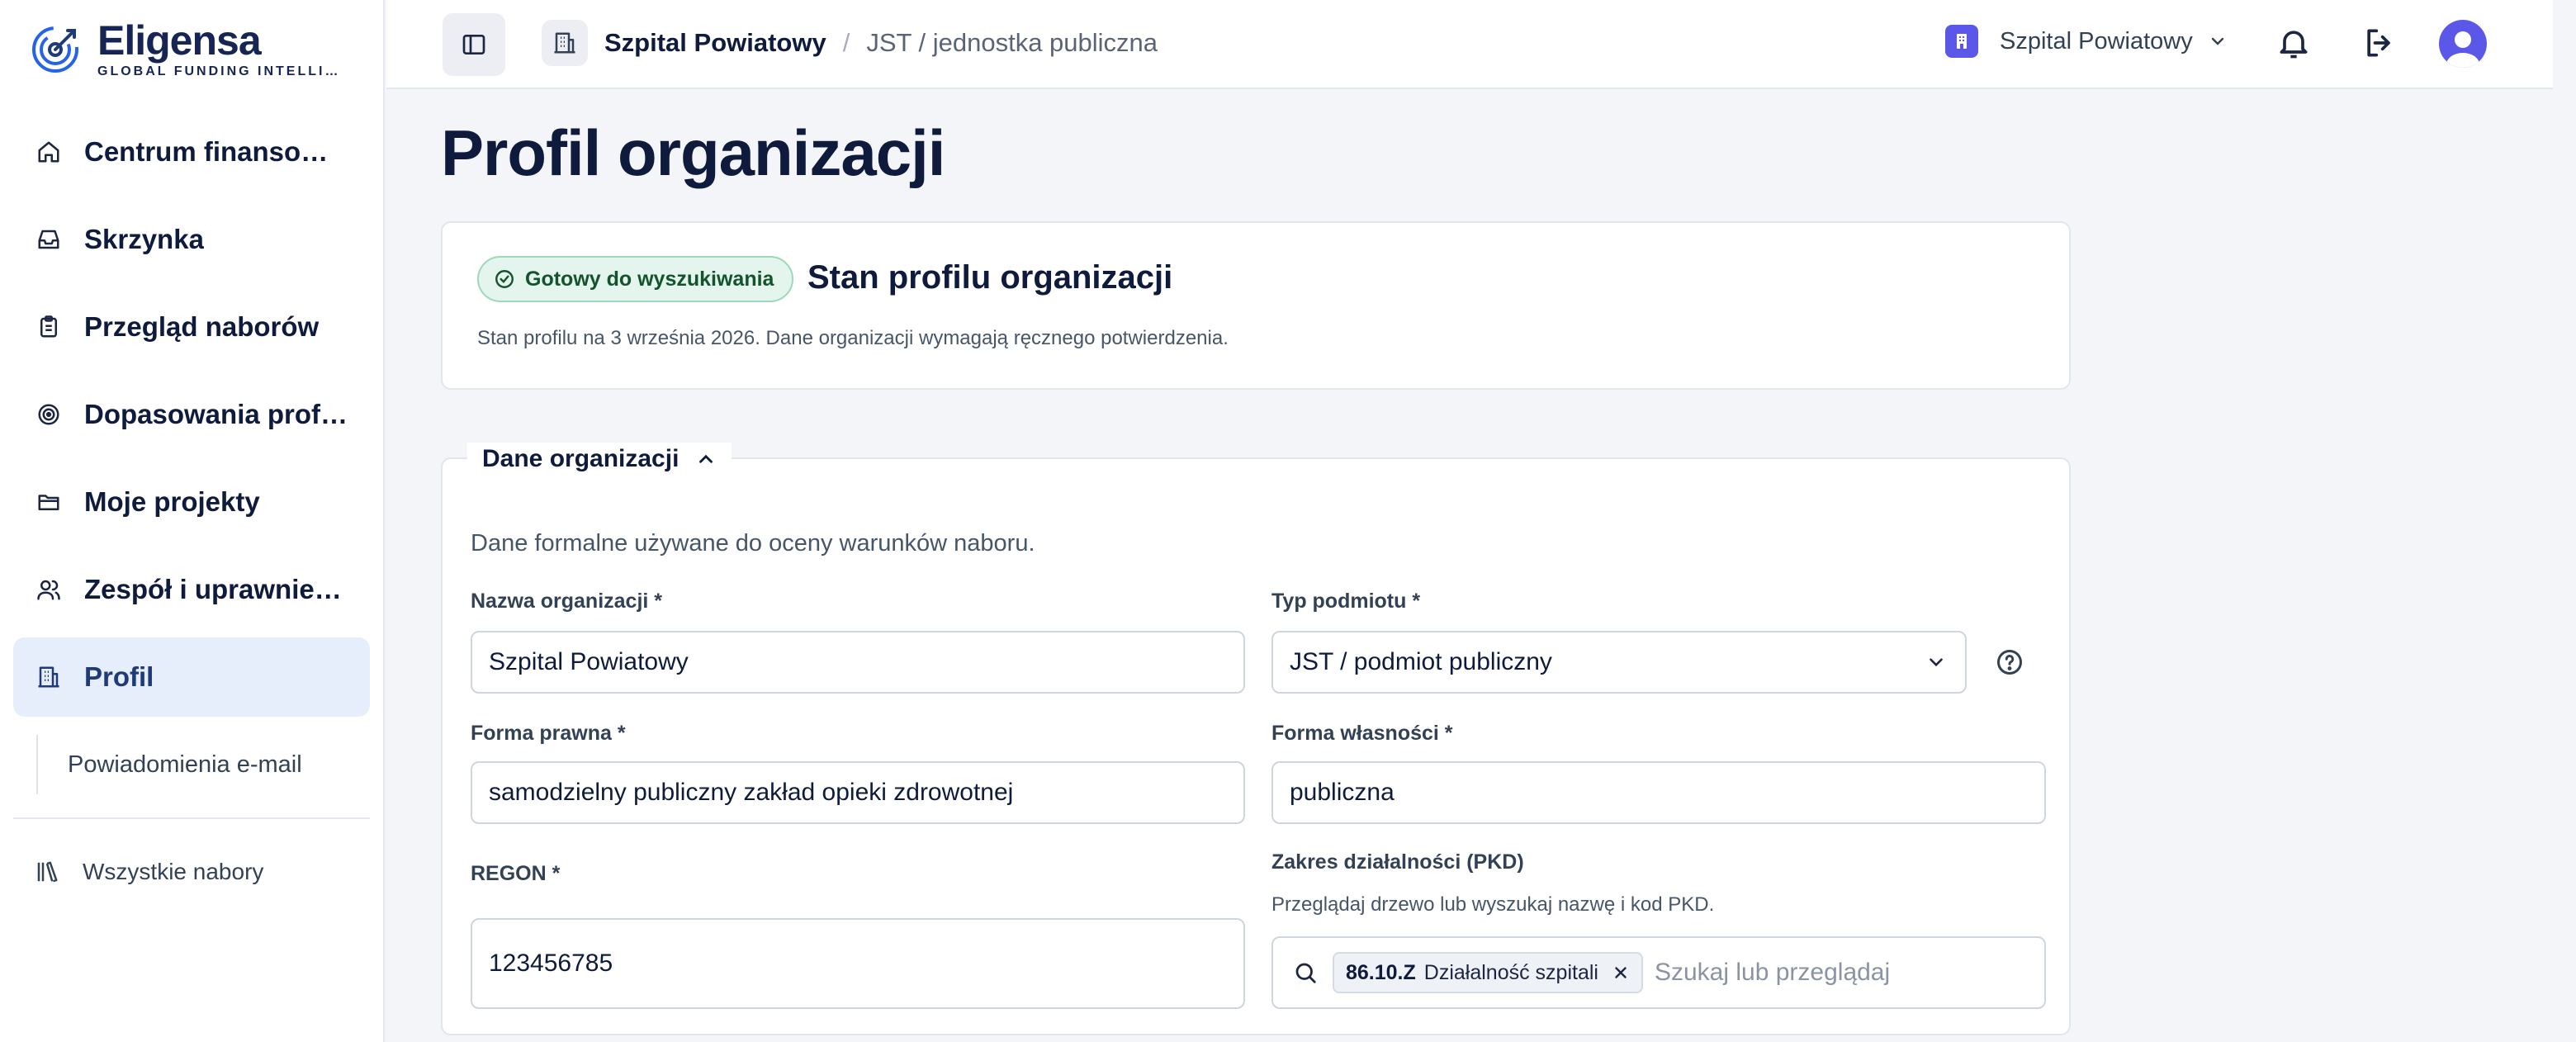 The width and height of the screenshot is (2576, 1042). I want to click on logout-icon, so click(2378, 43).